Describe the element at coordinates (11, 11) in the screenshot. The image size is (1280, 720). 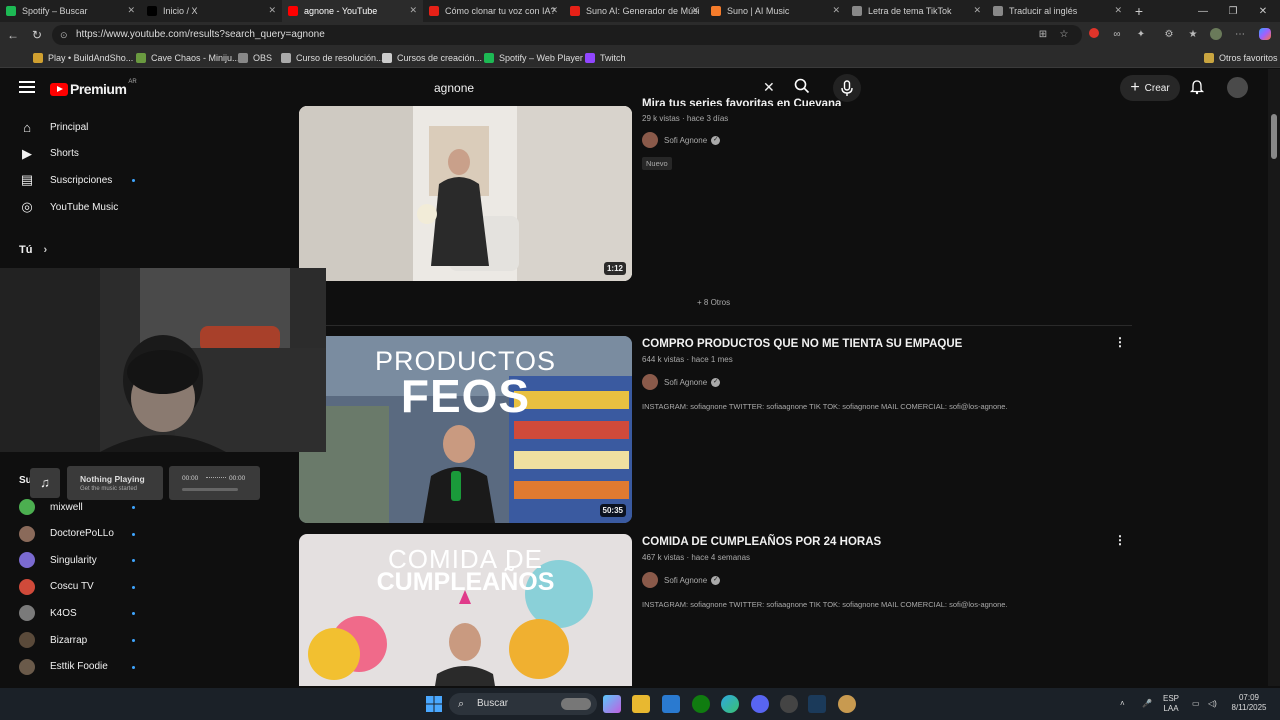
I see `tab-favicon-icon` at that location.